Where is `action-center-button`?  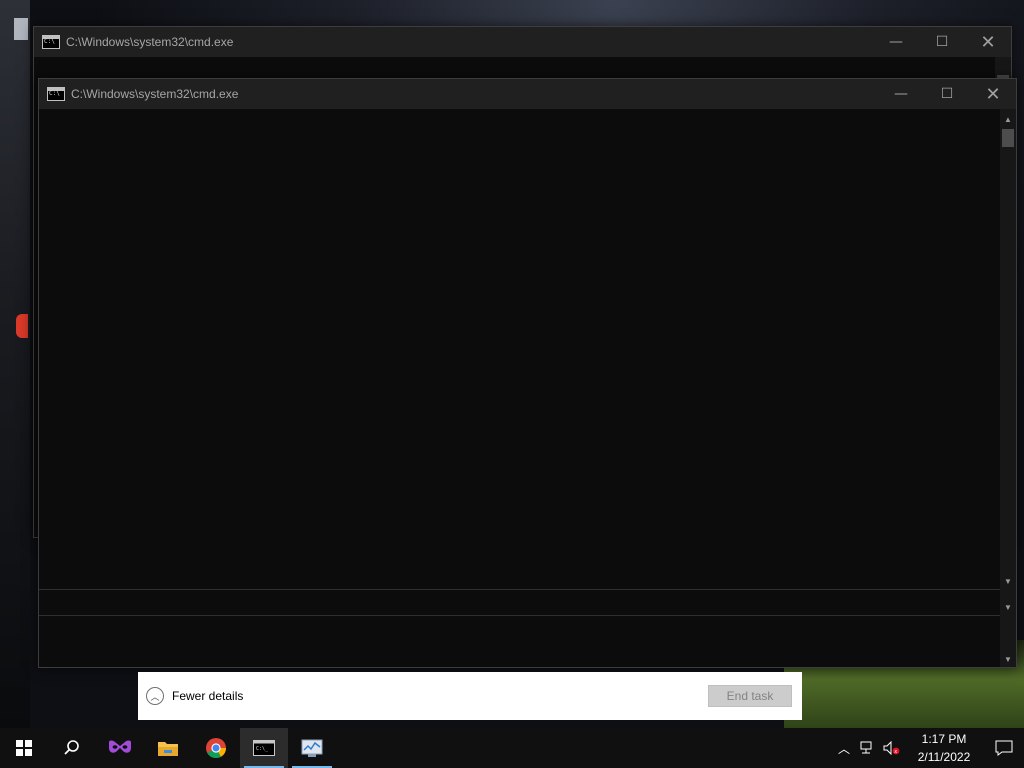
action-center-button is located at coordinates (1004, 748).